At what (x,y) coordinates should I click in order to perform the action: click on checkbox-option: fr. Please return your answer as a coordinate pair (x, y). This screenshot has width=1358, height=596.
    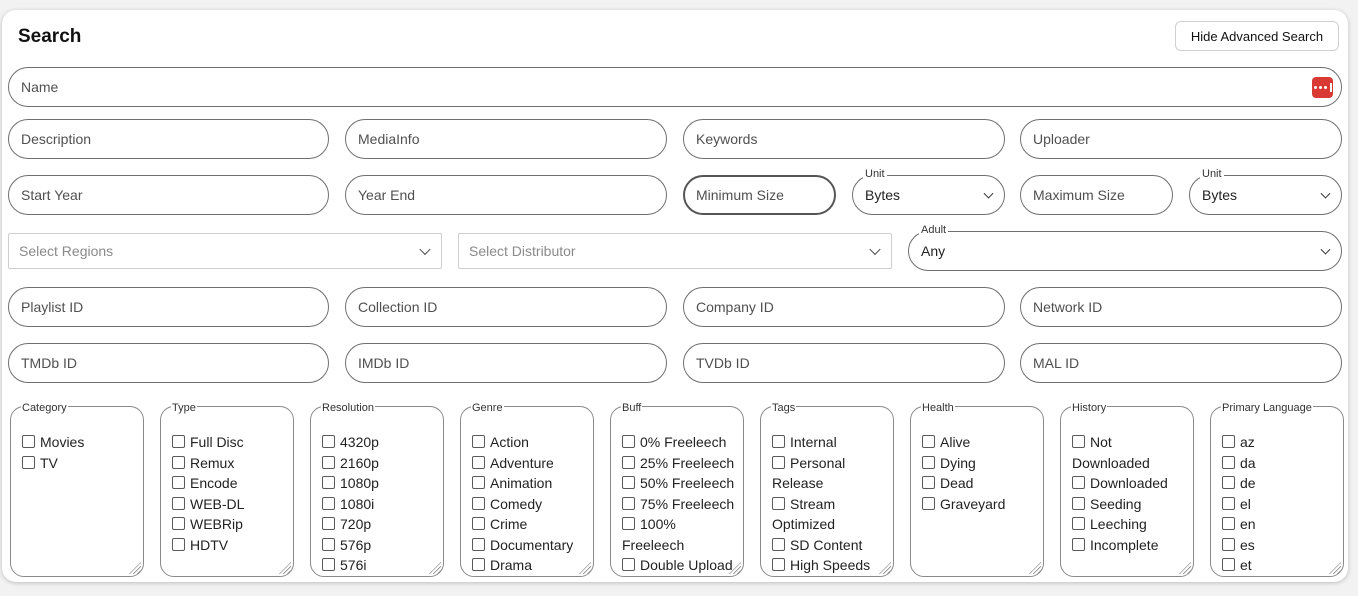
    Looking at the image, I should click on (1279, 576).